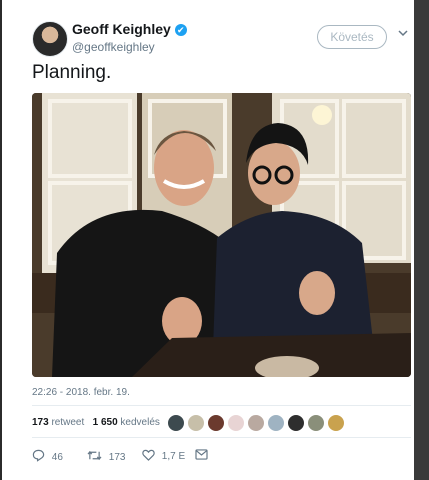 The height and width of the screenshot is (480, 429). I want to click on like-button: 1,7 E, so click(163, 455).